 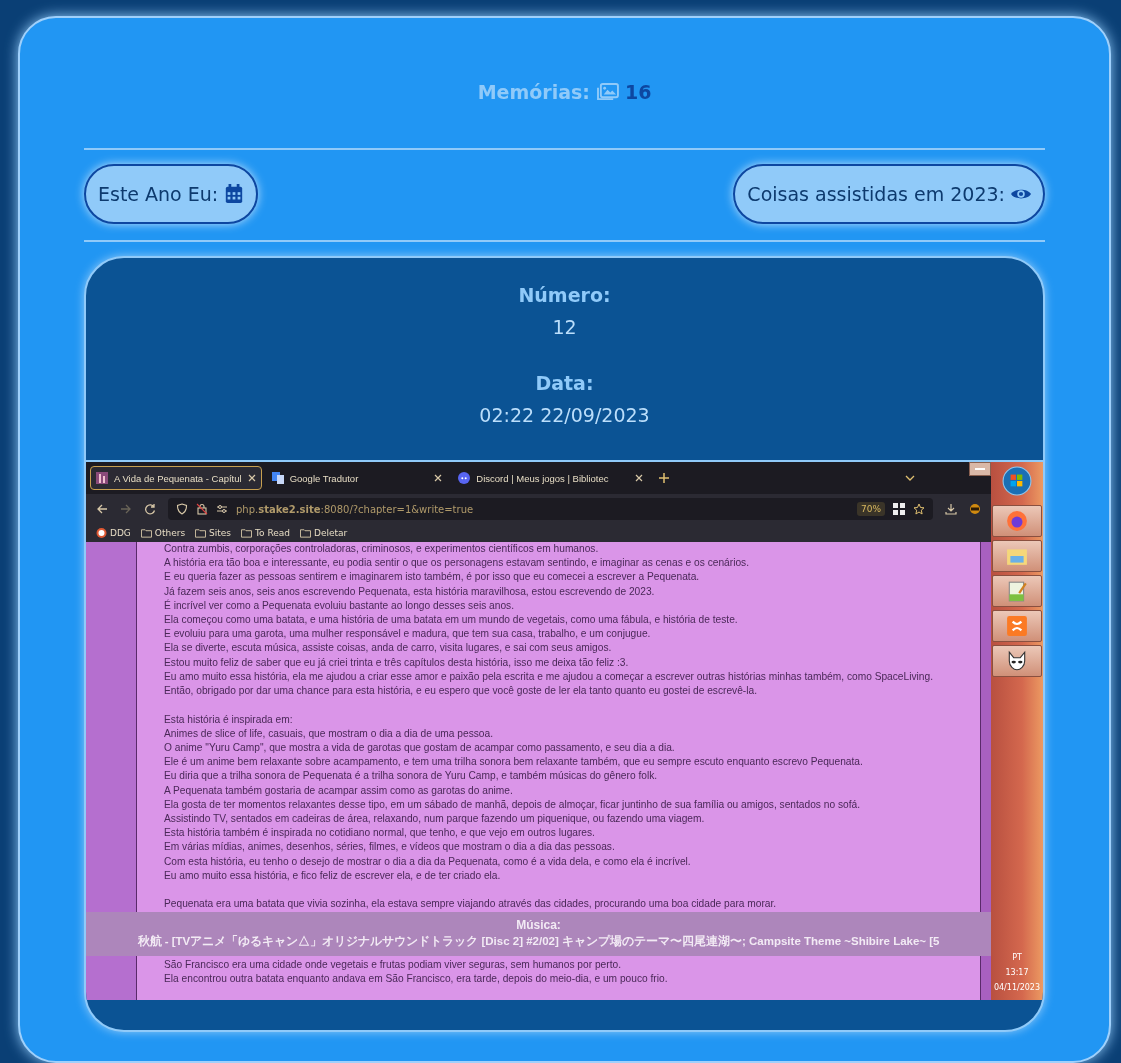 What do you see at coordinates (277, 478) in the screenshot?
I see `translate-icon` at bounding box center [277, 478].